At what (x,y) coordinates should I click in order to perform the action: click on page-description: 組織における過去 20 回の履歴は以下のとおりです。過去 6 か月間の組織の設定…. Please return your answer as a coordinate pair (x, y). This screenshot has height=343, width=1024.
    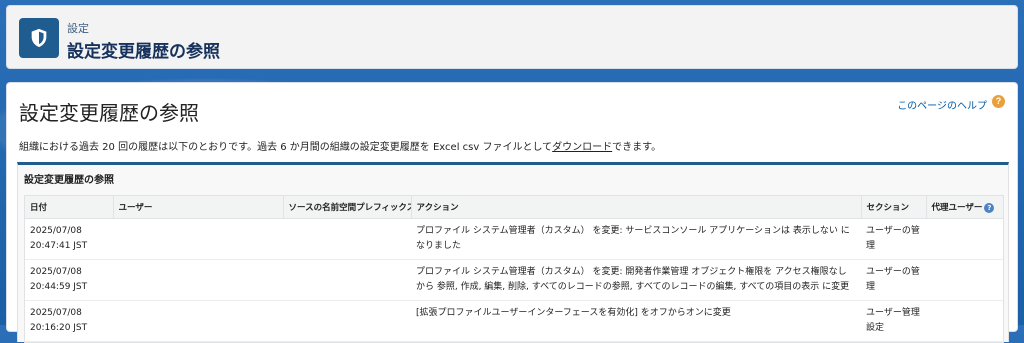
    Looking at the image, I should click on (340, 145).